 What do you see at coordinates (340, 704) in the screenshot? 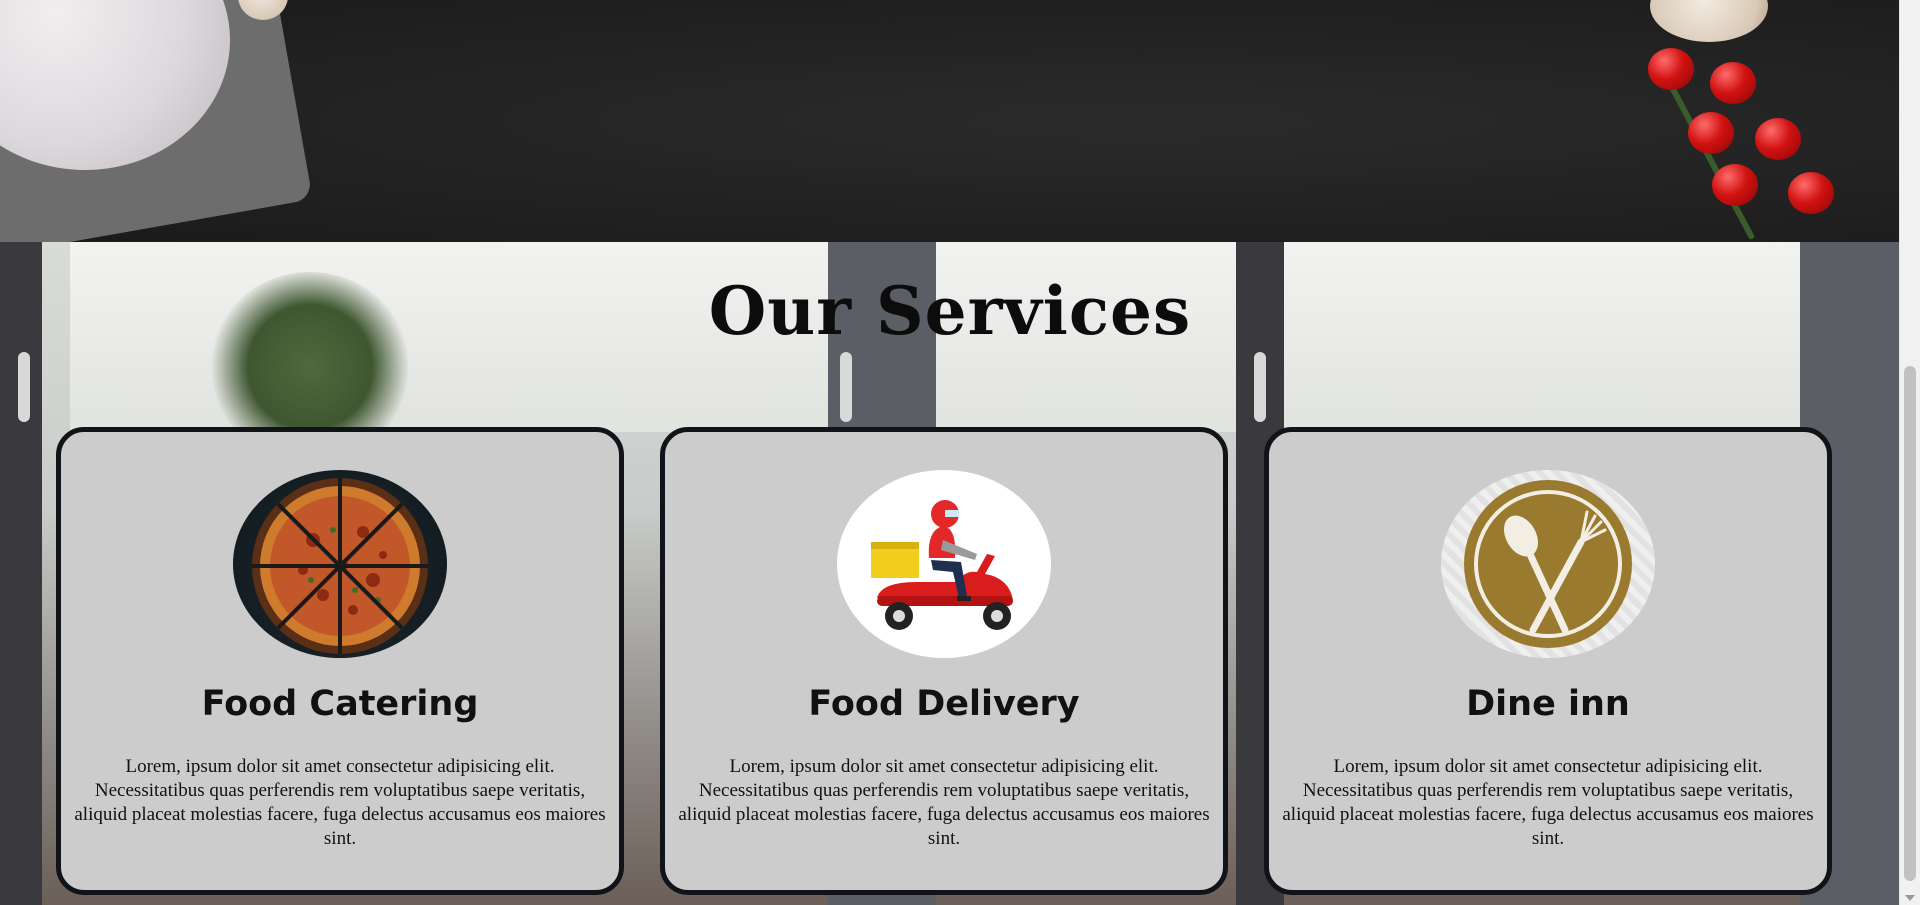
I see `card-title: Food Catering` at bounding box center [340, 704].